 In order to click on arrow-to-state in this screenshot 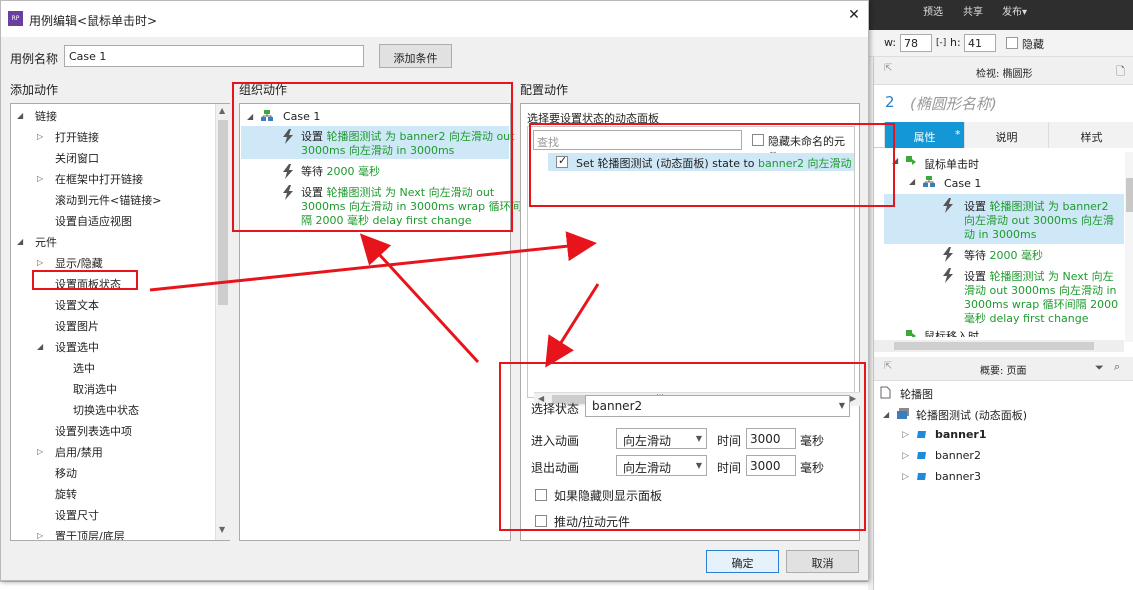, I will do `click(572, 325)`.